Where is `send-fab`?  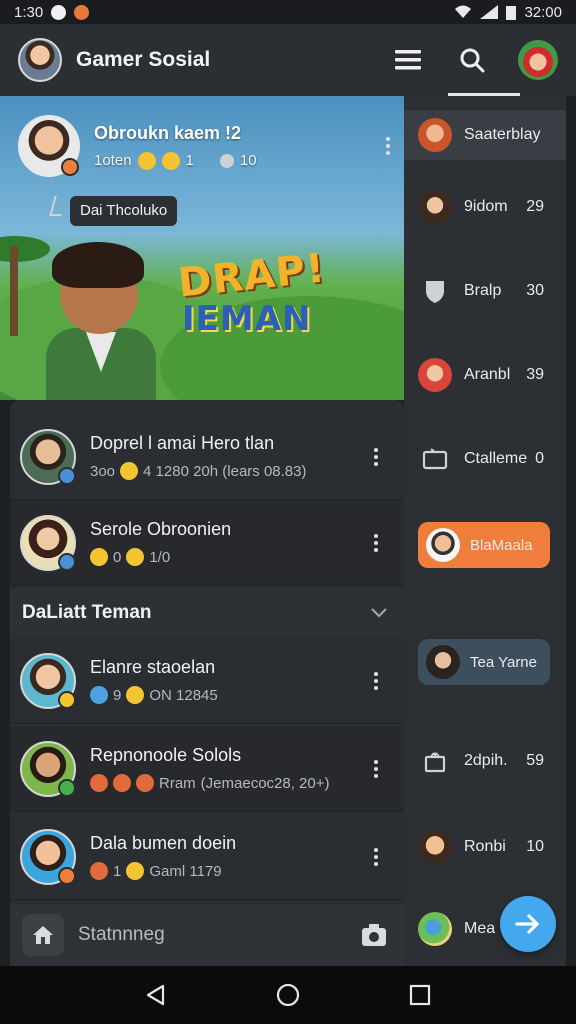 send-fab is located at coordinates (528, 924).